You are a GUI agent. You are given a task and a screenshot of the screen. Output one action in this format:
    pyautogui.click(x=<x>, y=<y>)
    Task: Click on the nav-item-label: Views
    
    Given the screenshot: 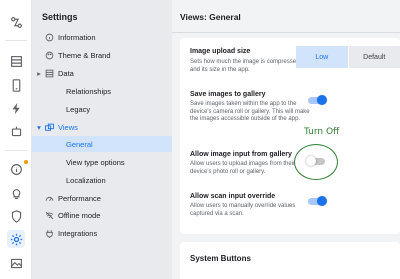 What is the action you would take?
    pyautogui.click(x=68, y=127)
    